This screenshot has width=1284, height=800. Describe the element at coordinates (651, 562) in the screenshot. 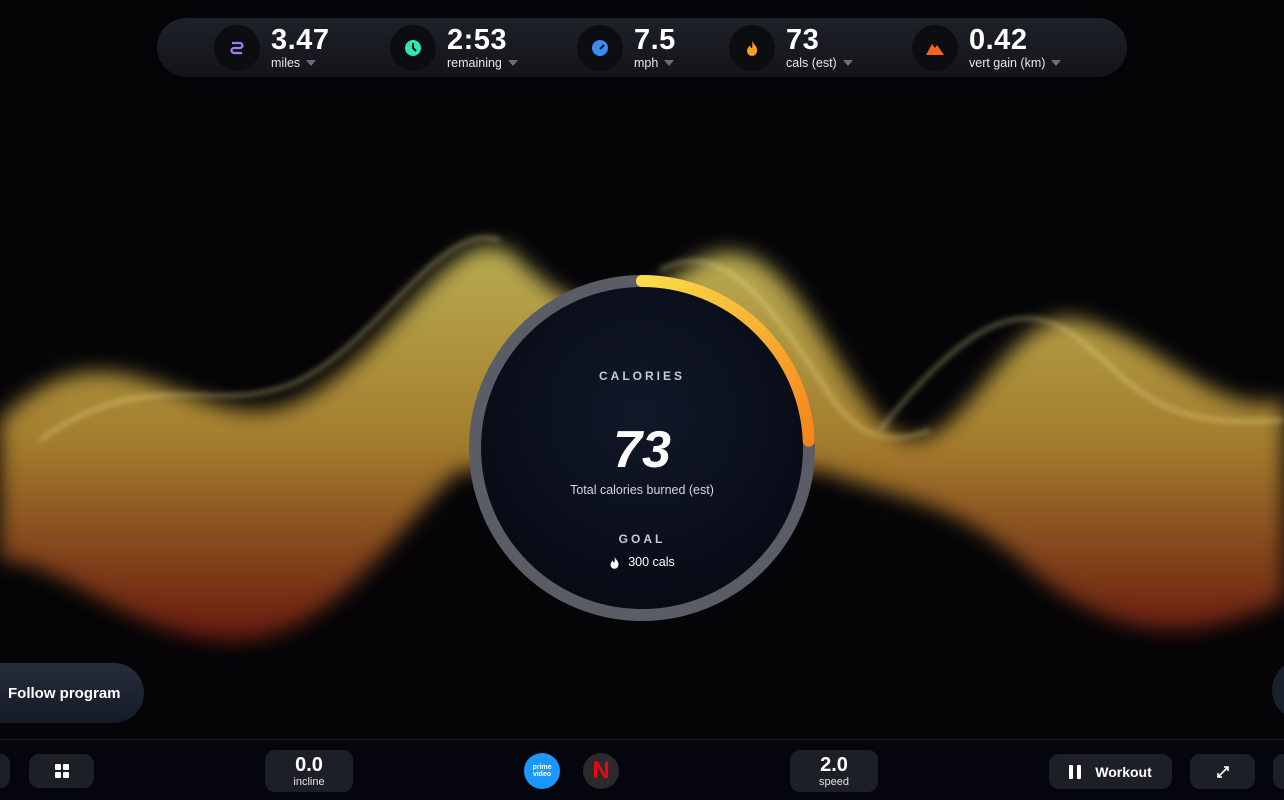

I see `goal-value: 300 cals` at that location.